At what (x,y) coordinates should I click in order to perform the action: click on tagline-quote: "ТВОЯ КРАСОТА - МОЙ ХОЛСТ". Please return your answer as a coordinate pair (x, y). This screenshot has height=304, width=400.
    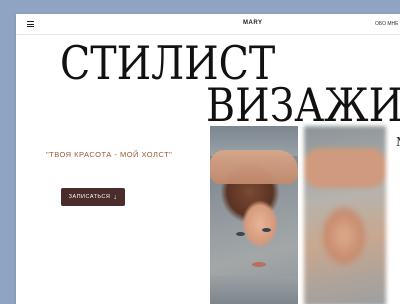
    Looking at the image, I should click on (109, 154).